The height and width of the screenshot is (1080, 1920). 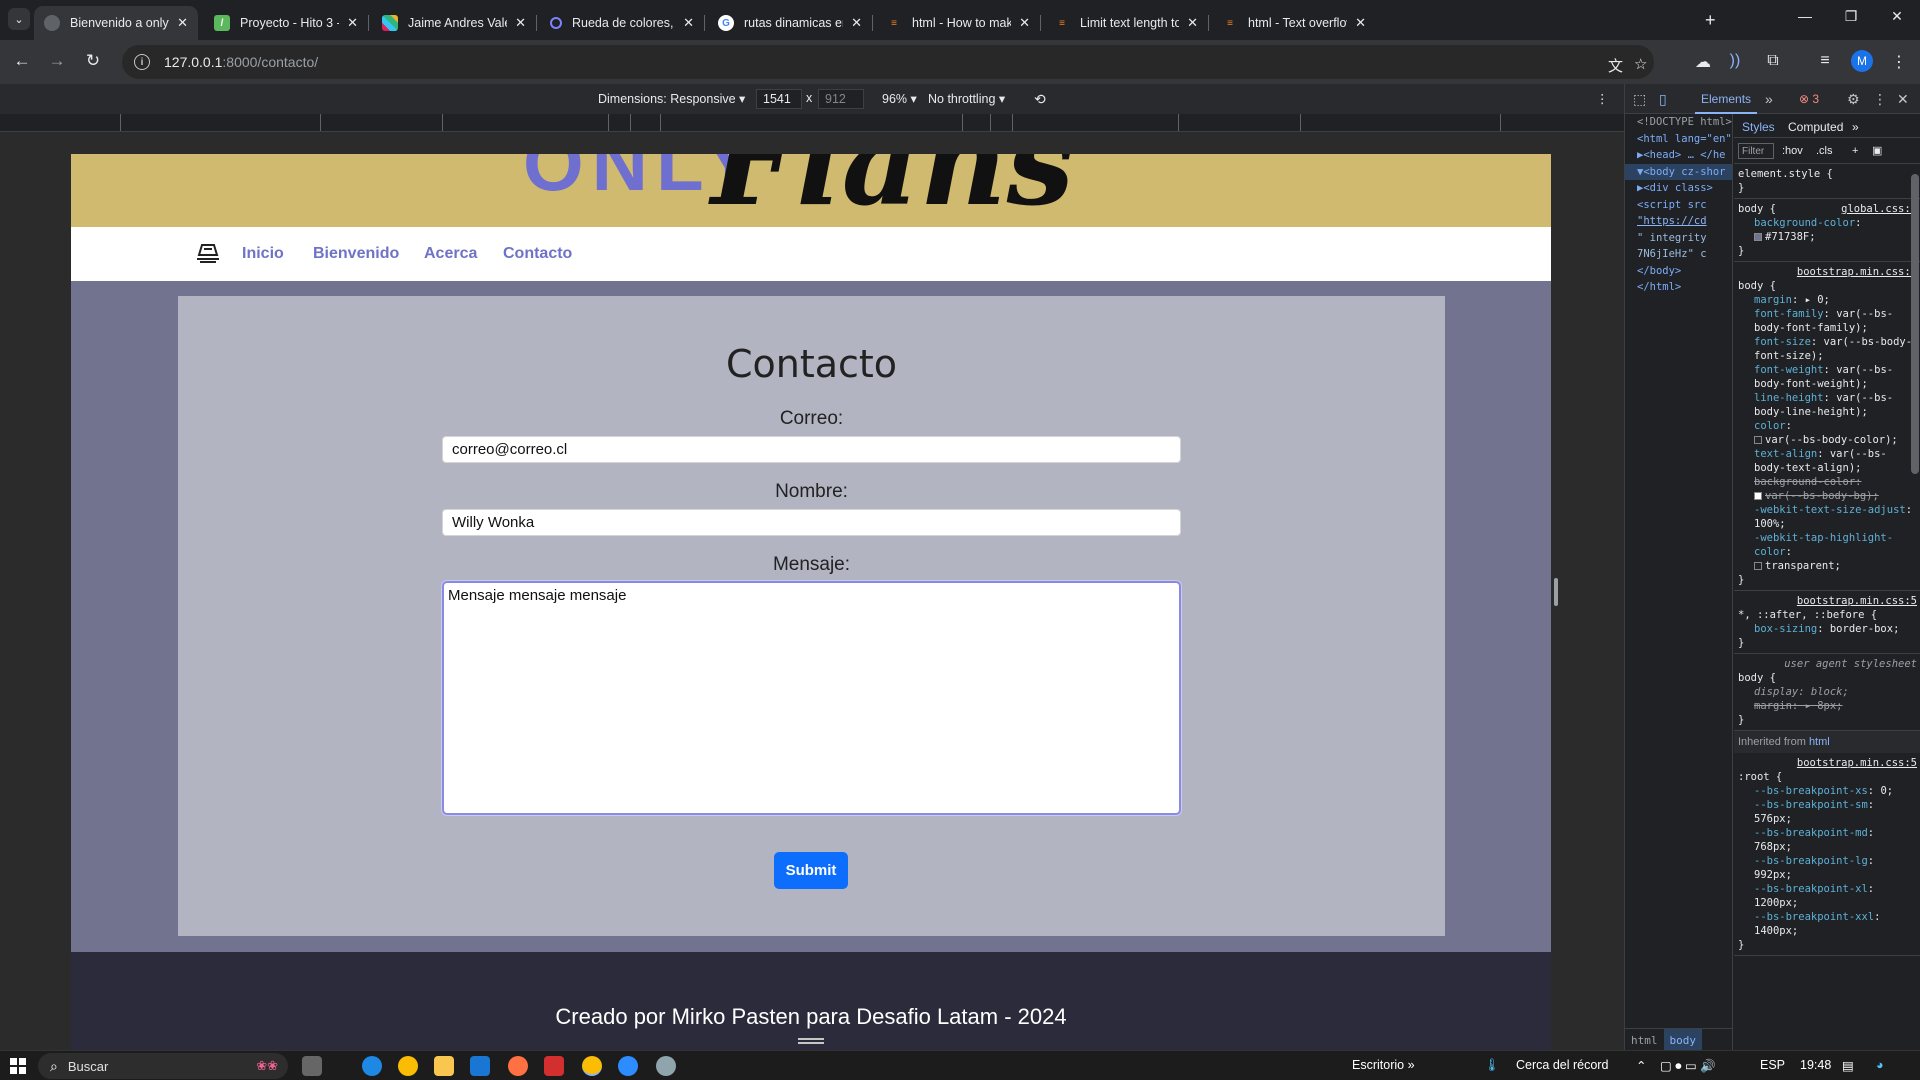 I want to click on restore-icon: ❐, so click(x=1851, y=16).